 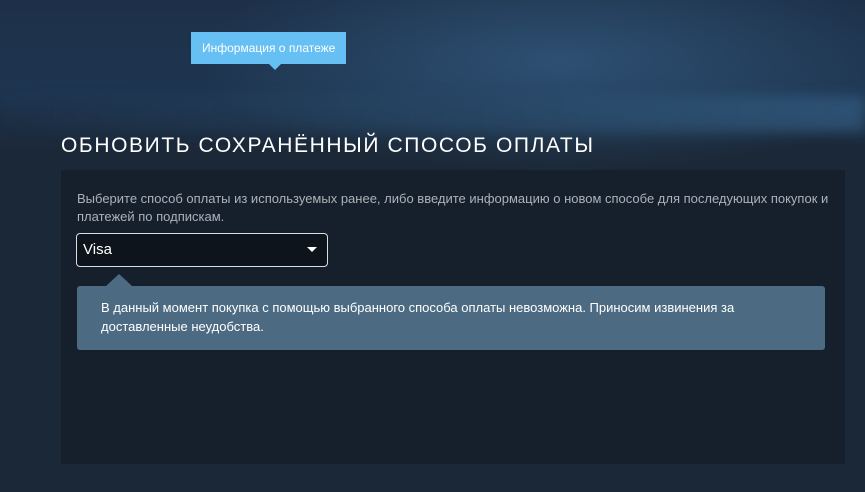 I want to click on chevron-down-icon, so click(x=312, y=249).